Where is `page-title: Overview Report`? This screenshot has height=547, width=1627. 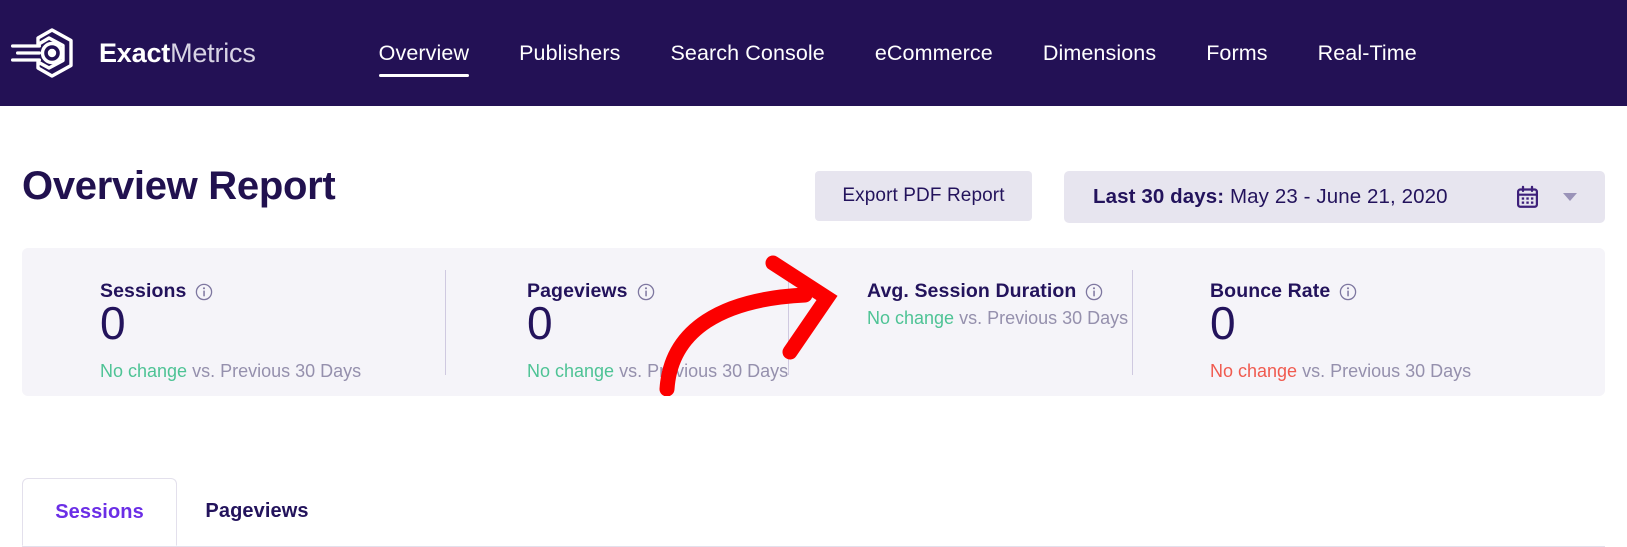 page-title: Overview Report is located at coordinates (179, 186).